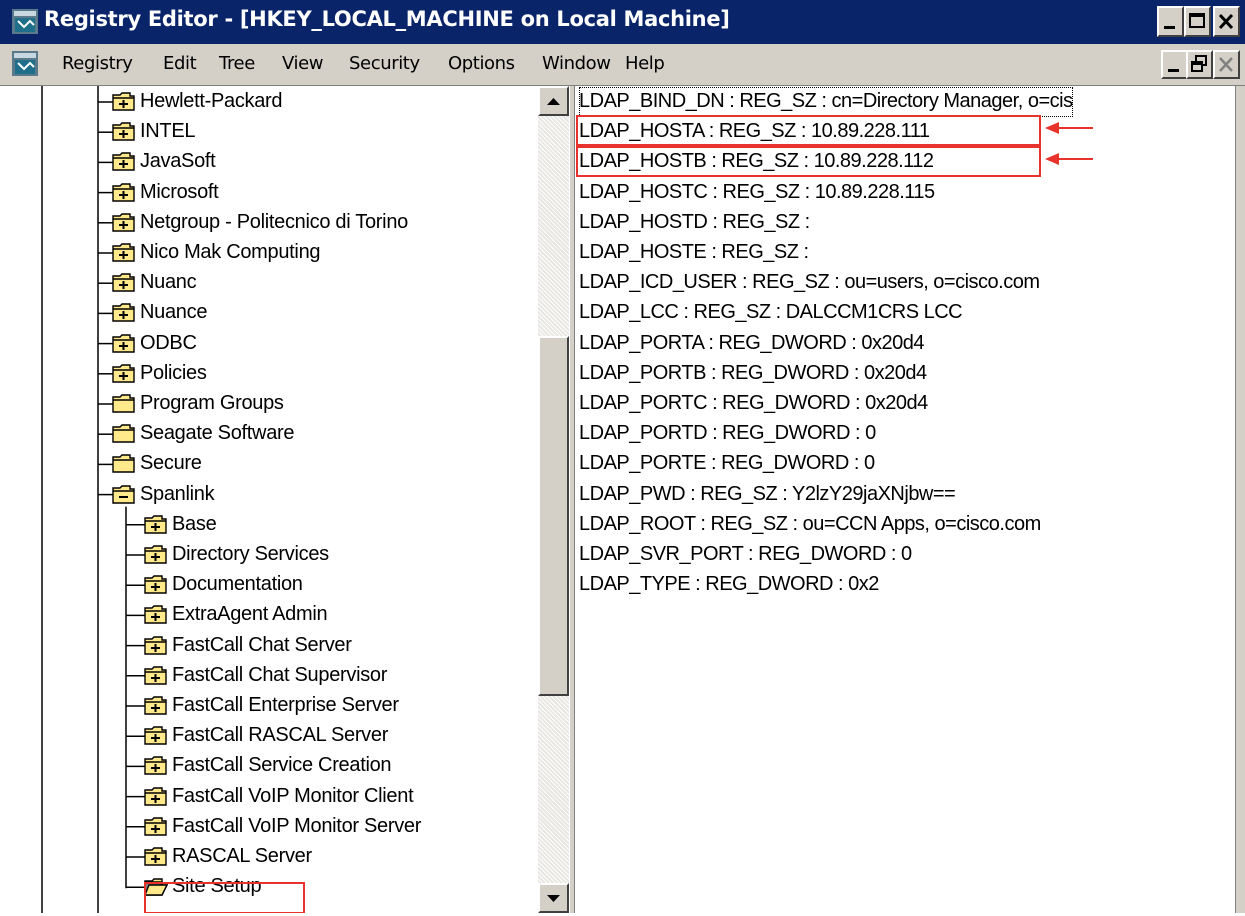 The width and height of the screenshot is (1245, 916). Describe the element at coordinates (729, 585) in the screenshot. I see `value-entry: LDAP_TYPE : REG_DWORD : 0x2` at that location.